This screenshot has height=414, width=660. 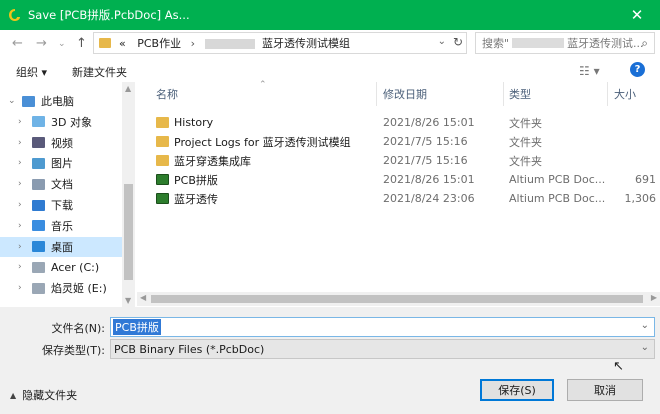 I want to click on nav-scrollbar: ▲ ▼, so click(x=128, y=194).